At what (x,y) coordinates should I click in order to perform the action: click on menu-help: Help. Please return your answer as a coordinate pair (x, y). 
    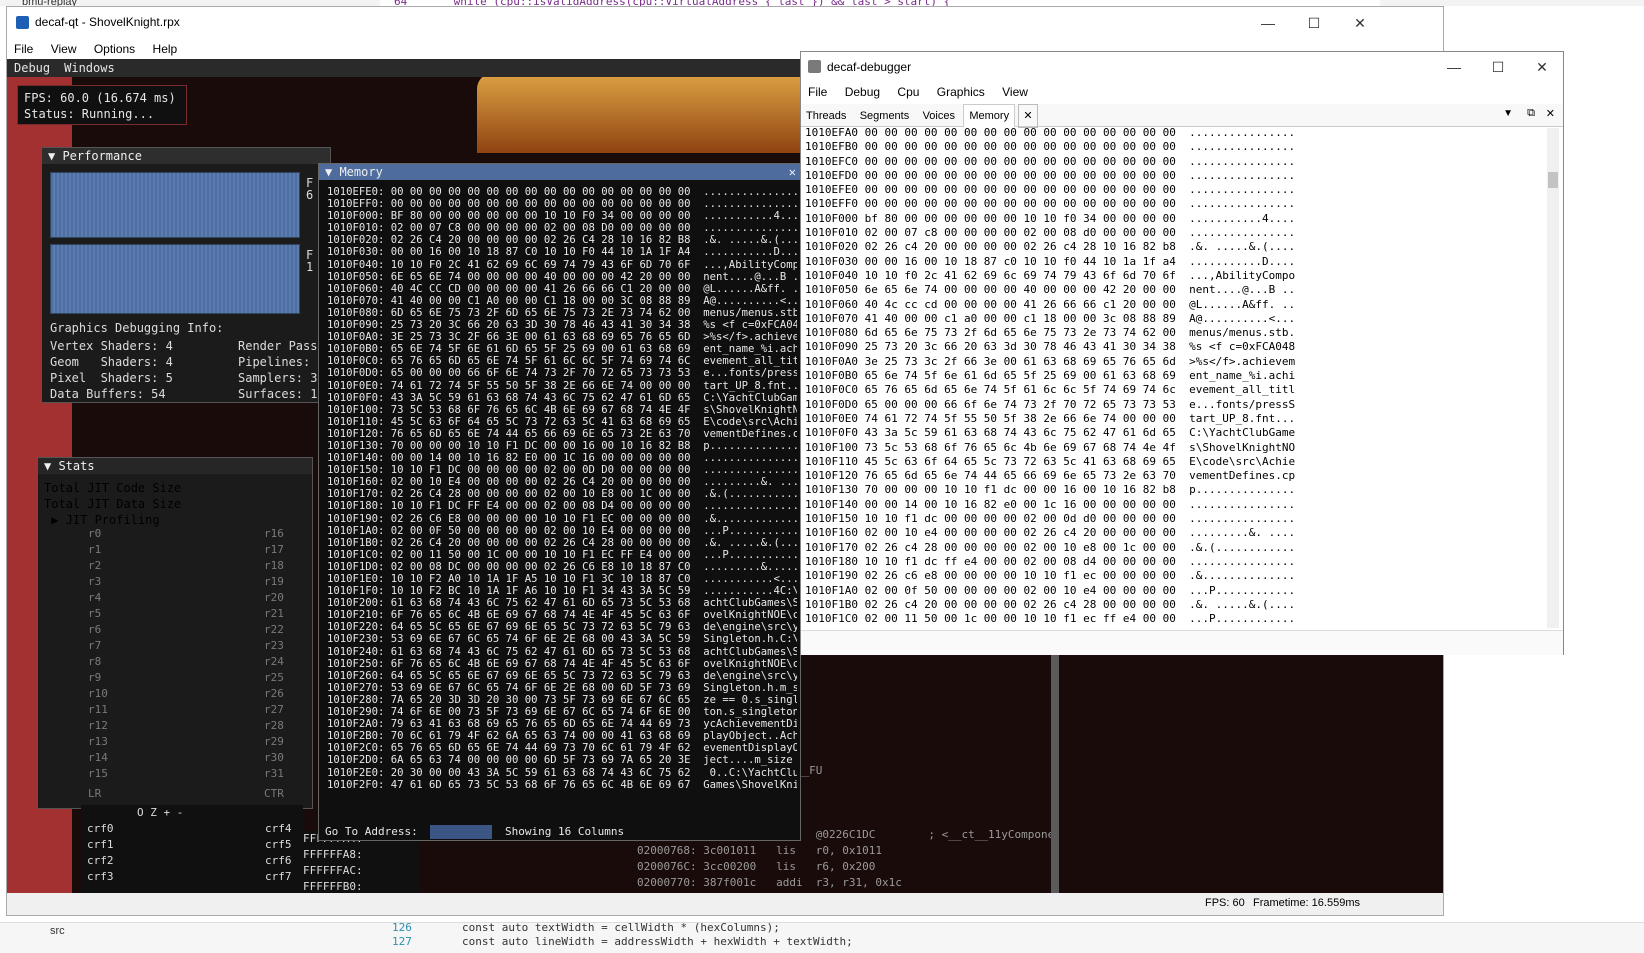
    Looking at the image, I should click on (165, 49).